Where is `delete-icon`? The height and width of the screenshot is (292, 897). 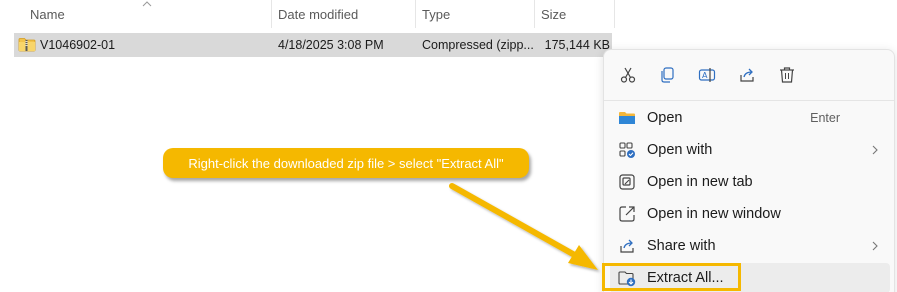 delete-icon is located at coordinates (787, 75).